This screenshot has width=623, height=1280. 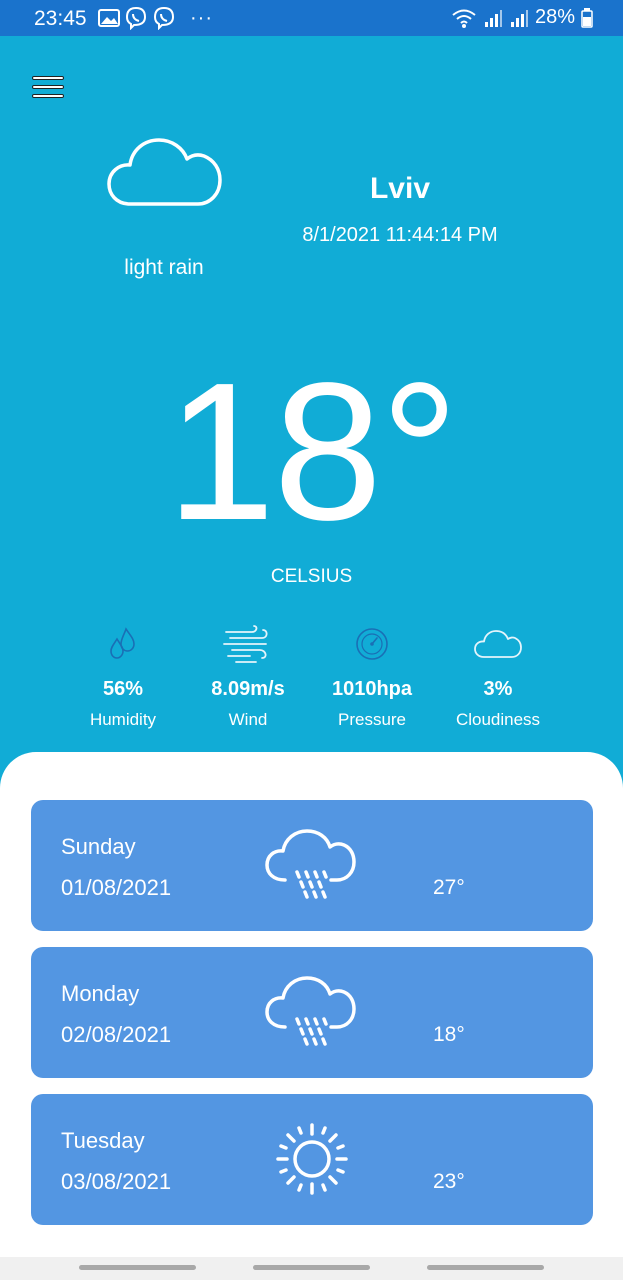 What do you see at coordinates (498, 644) in the screenshot?
I see `cloudiness-icon` at bounding box center [498, 644].